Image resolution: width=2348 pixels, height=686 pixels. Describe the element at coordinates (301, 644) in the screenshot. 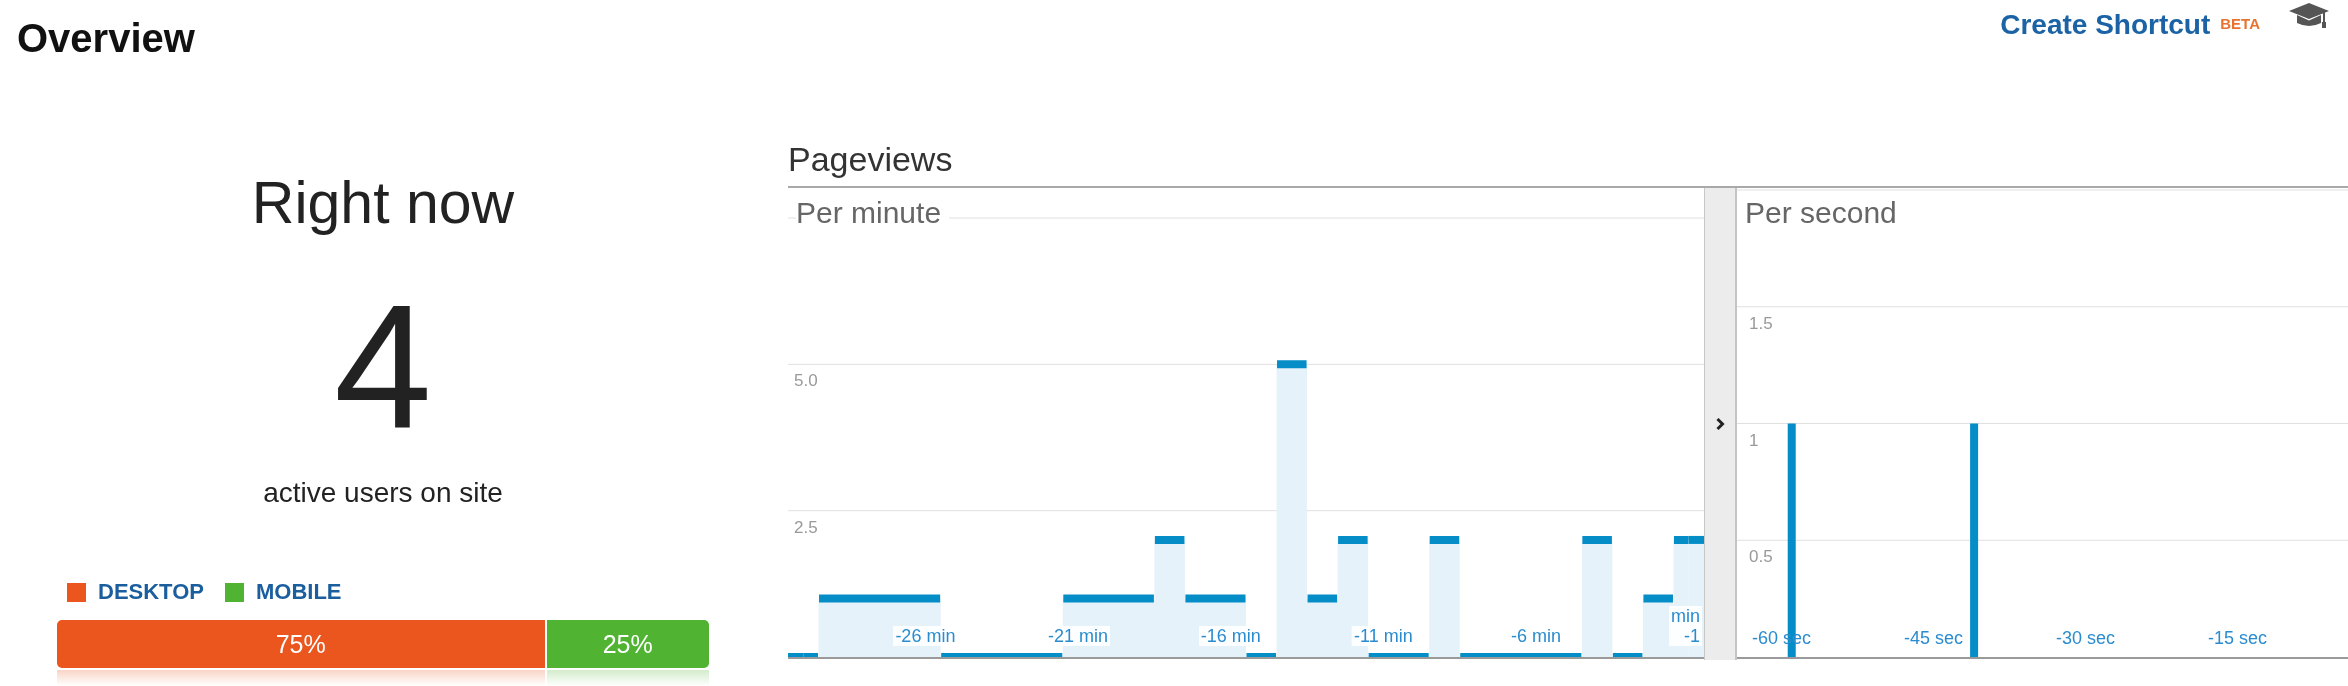

I see `share-segment: 75%` at that location.